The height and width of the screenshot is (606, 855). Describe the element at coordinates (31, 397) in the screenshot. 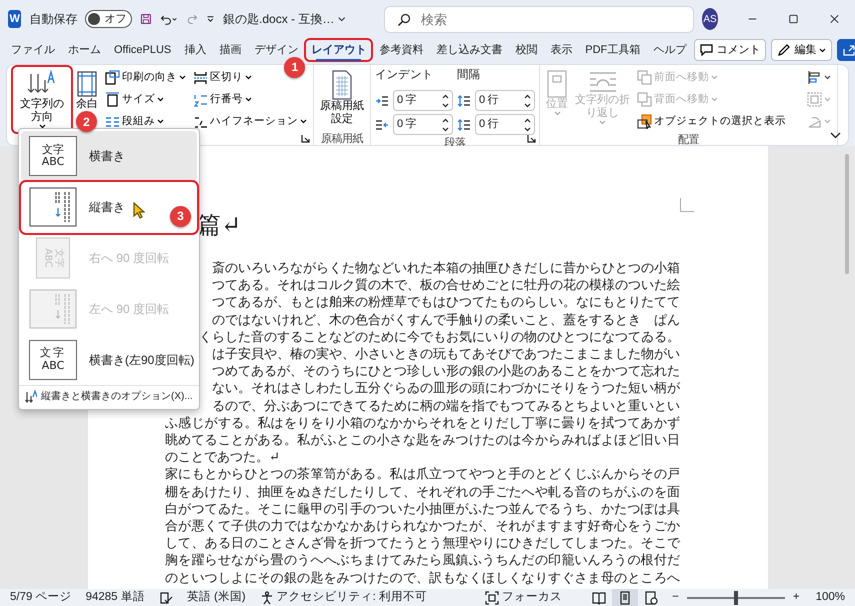

I see `text-direction-options-icon` at that location.